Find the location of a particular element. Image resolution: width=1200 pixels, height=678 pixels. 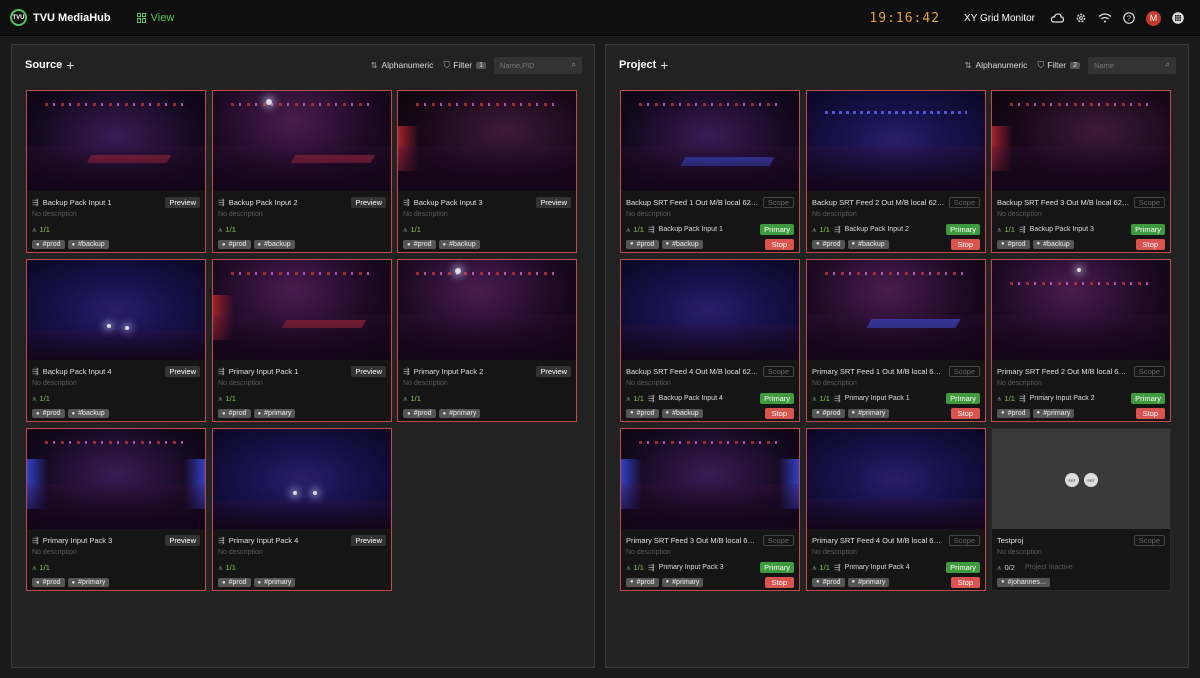

view-button: View is located at coordinates (155, 18).